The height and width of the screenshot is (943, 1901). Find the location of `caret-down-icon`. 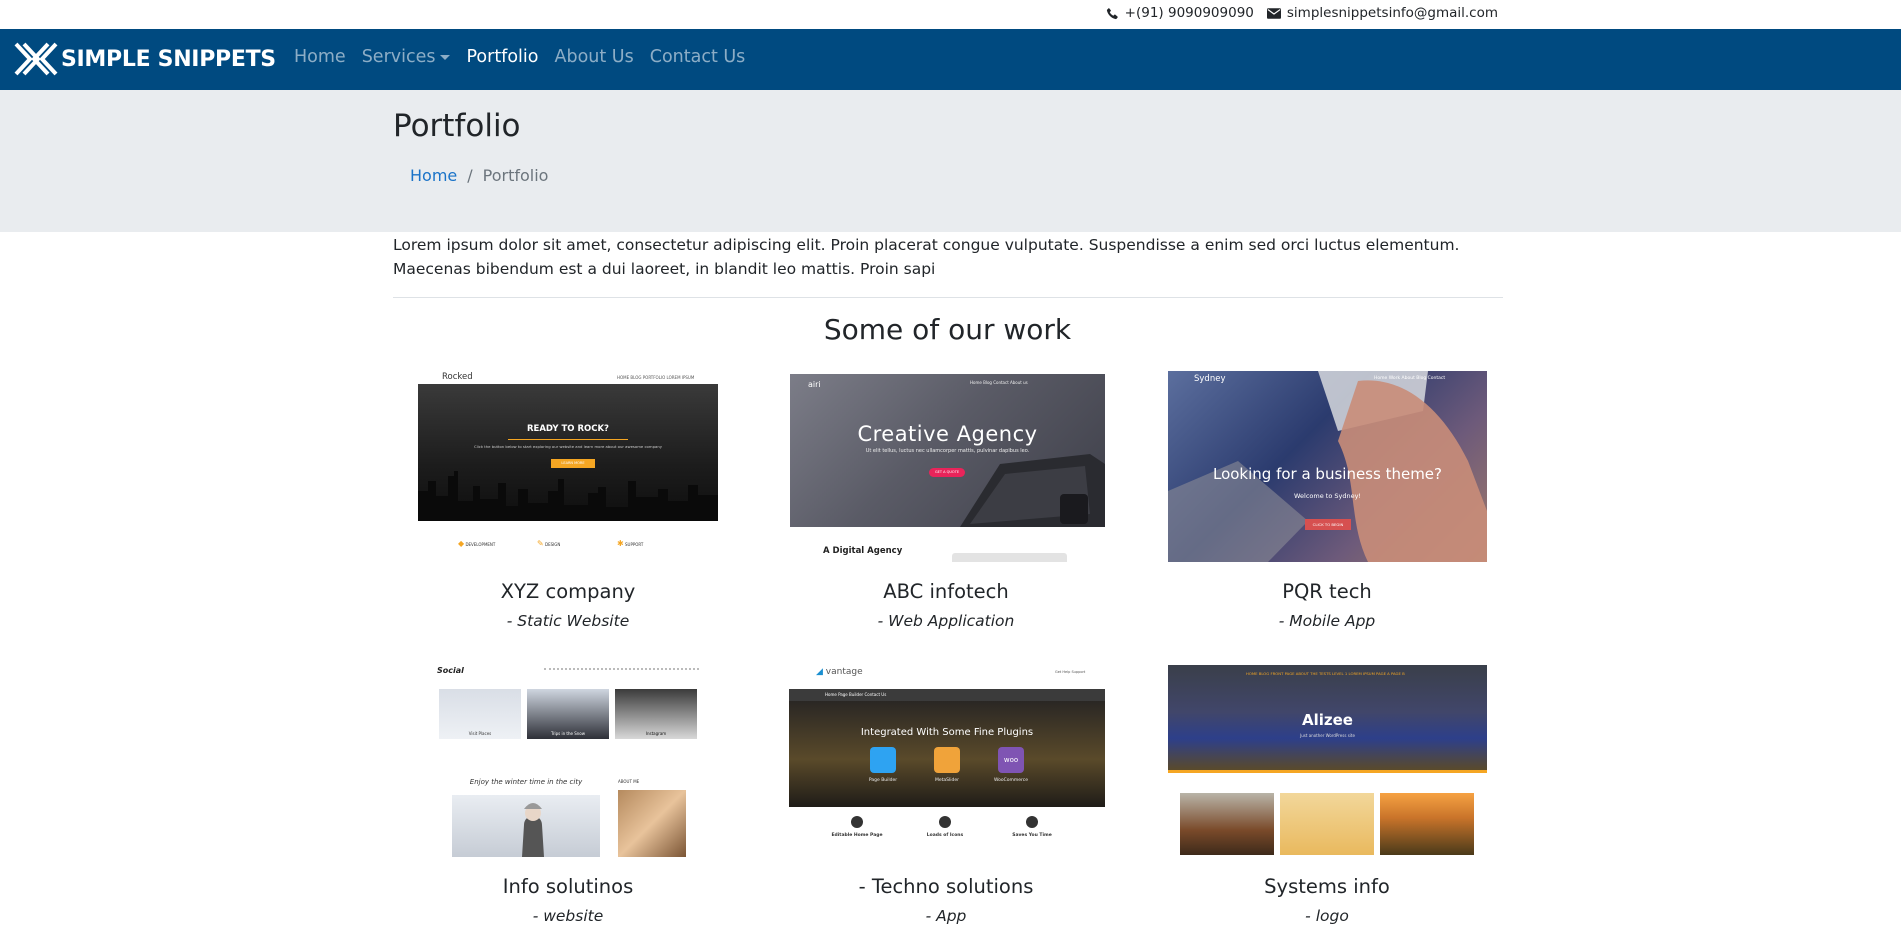

caret-down-icon is located at coordinates (445, 57).